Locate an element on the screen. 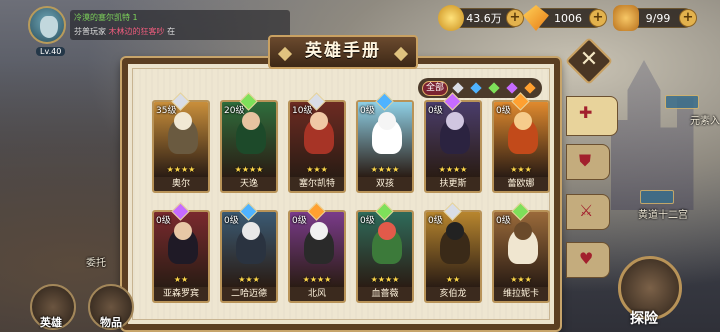 The image size is (720, 332). hero-stars: ★★ is located at coordinates (453, 279).